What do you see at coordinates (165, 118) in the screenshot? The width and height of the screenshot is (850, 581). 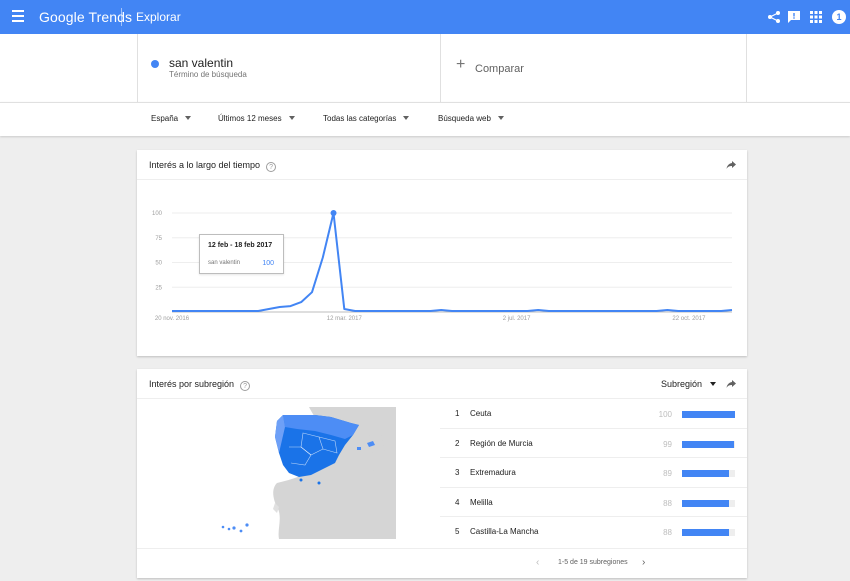 I see `filter-label: España` at bounding box center [165, 118].